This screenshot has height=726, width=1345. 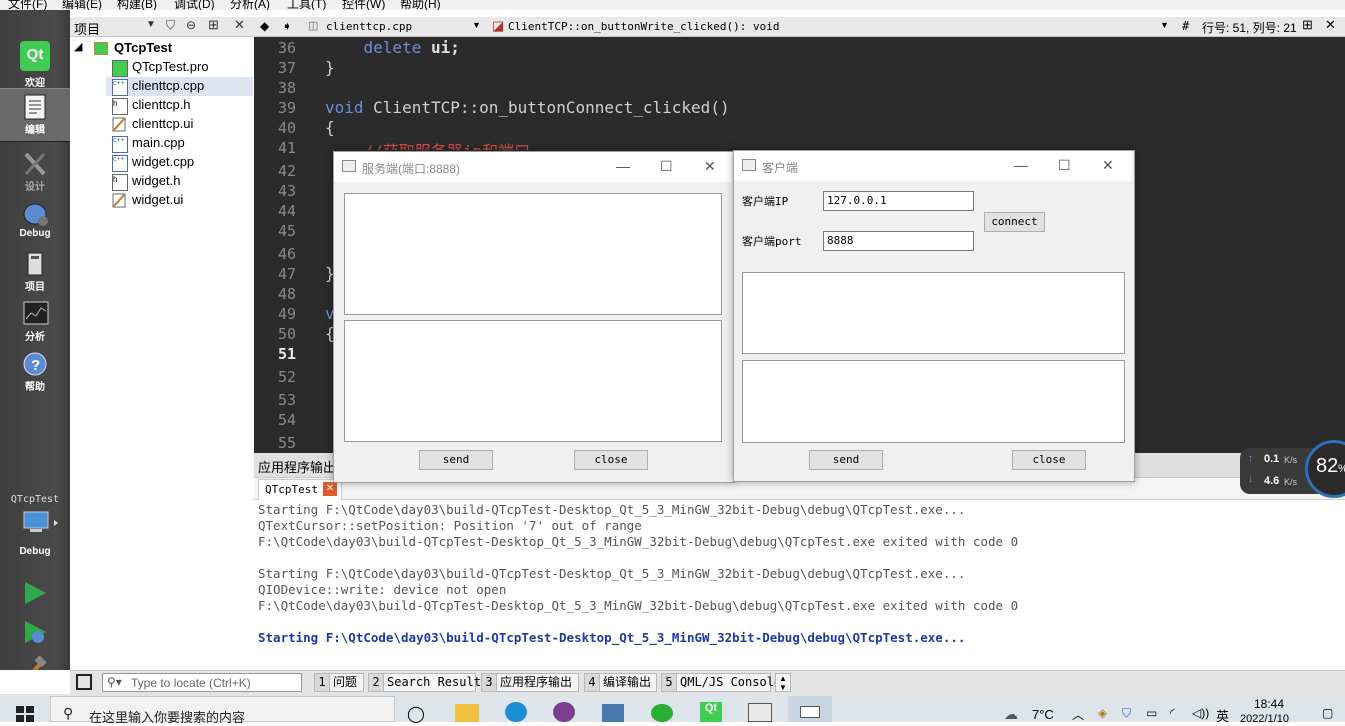 I want to click on server-receive-text, so click(x=533, y=254).